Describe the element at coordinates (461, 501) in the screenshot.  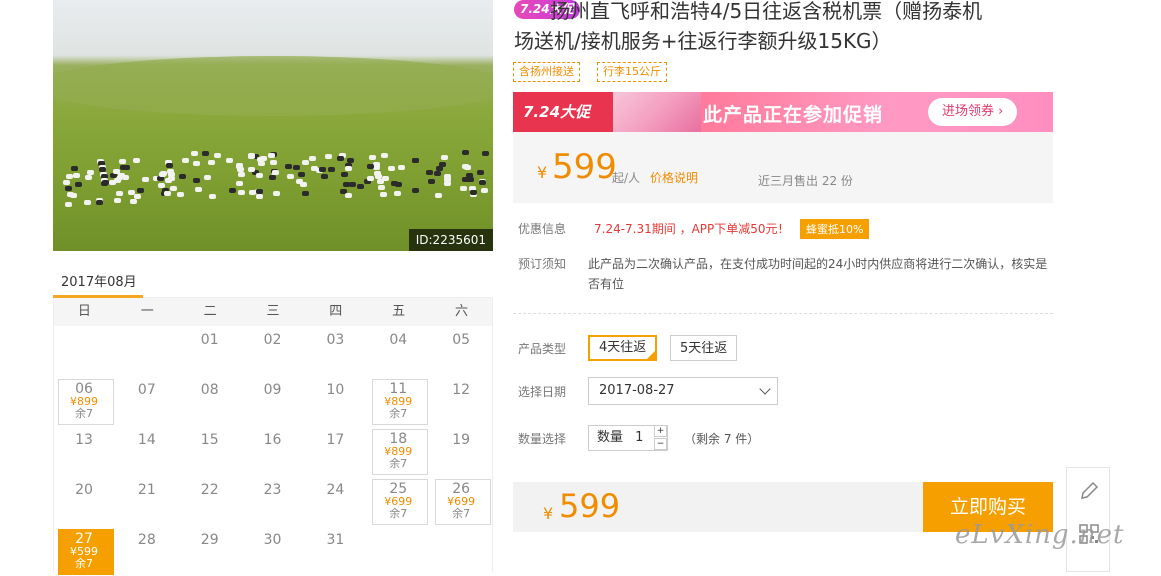
I see `calendar-day-26: 26 ¥699 余7` at that location.